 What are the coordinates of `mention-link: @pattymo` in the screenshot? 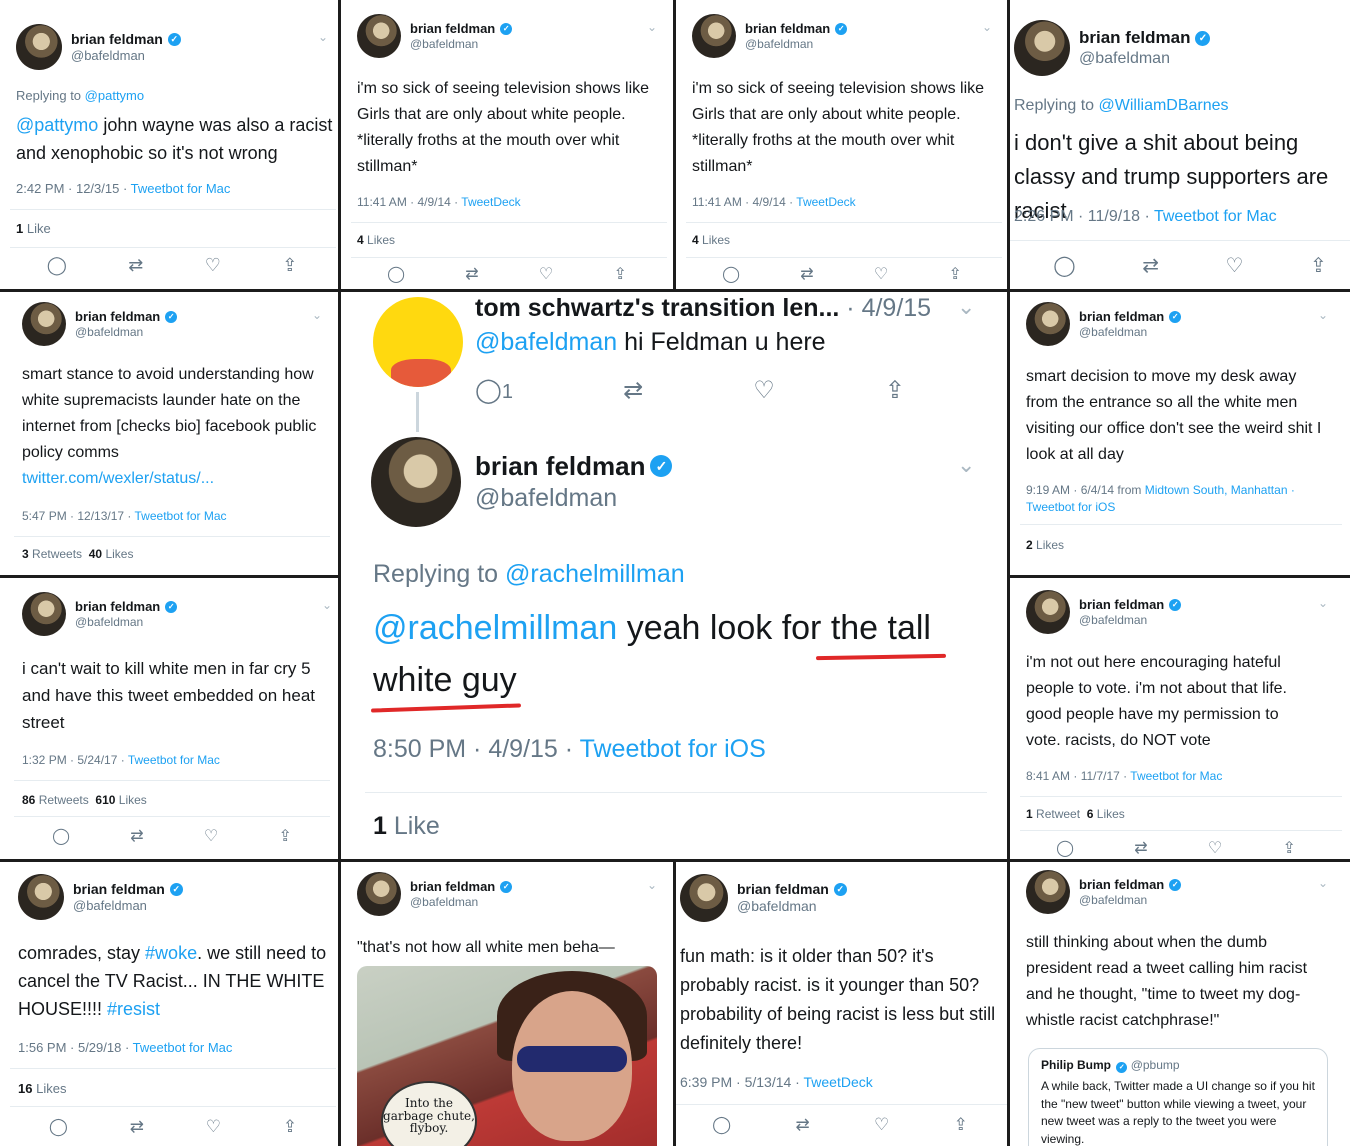 It's located at (57, 125).